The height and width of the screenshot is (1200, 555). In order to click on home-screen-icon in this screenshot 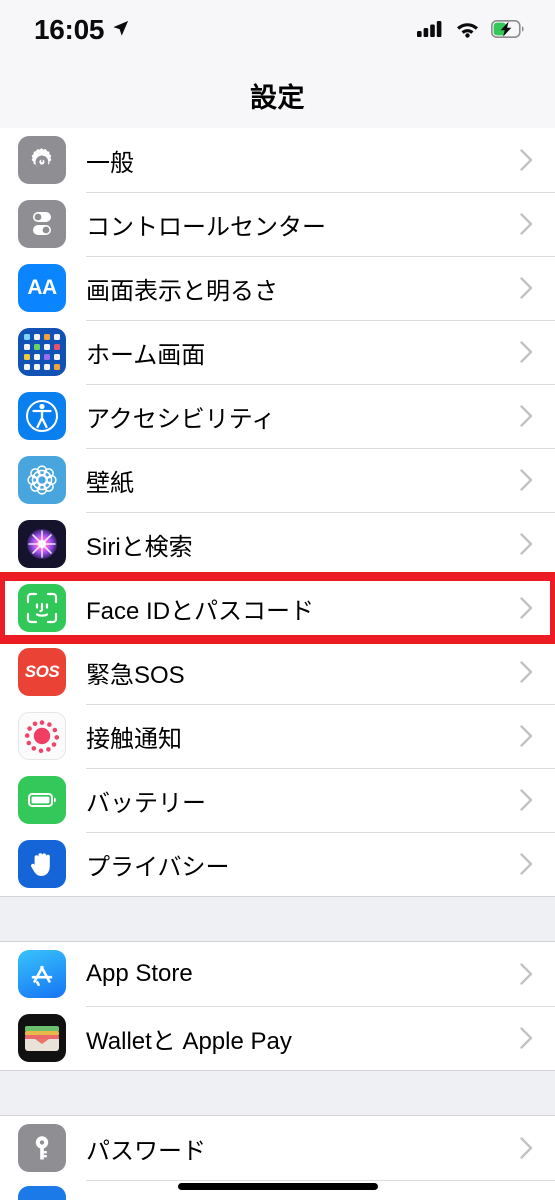, I will do `click(42, 352)`.